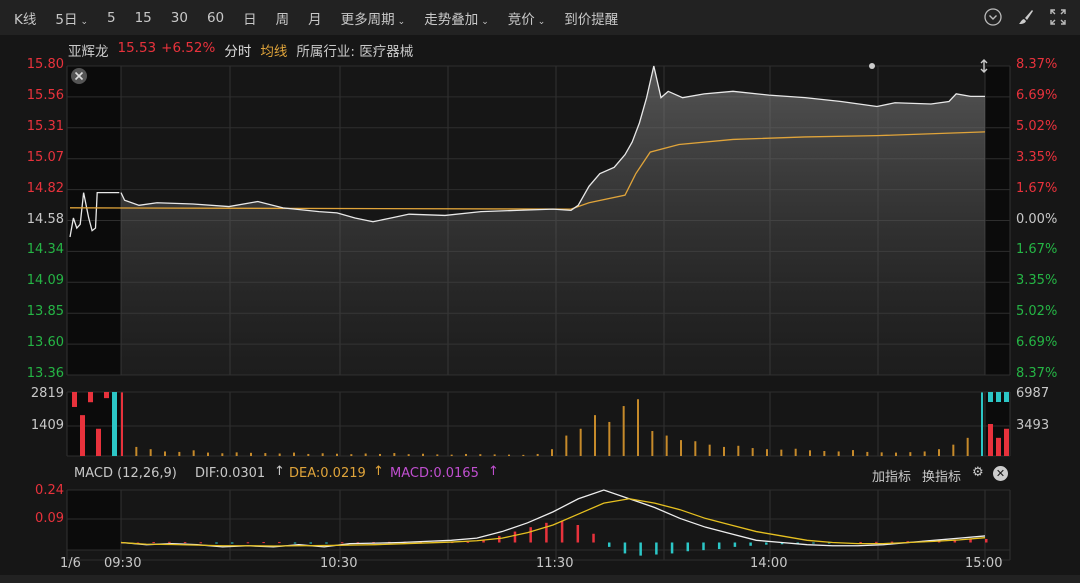 Image resolution: width=1080 pixels, height=583 pixels. I want to click on macd-dif: DIF:0.0301, so click(230, 473).